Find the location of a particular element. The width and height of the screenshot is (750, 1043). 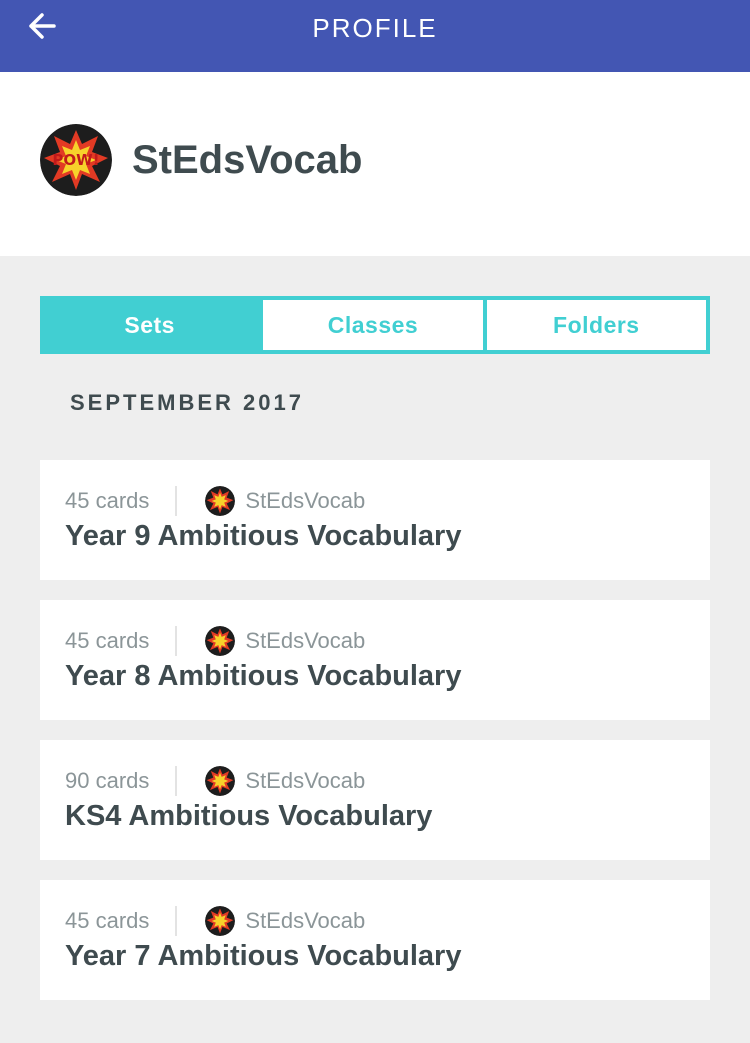

card-count: 90 cards is located at coordinates (107, 780).